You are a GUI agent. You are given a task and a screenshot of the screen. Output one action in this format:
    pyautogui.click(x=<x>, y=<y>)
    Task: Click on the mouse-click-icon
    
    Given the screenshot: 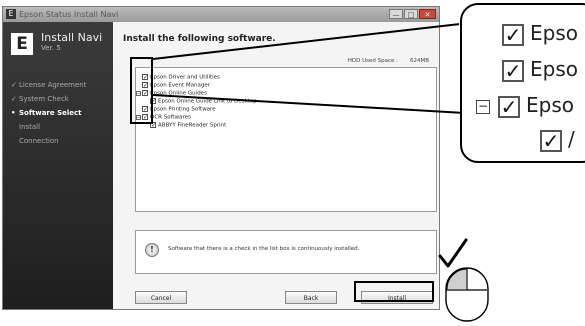 What is the action you would take?
    pyautogui.click(x=463, y=280)
    